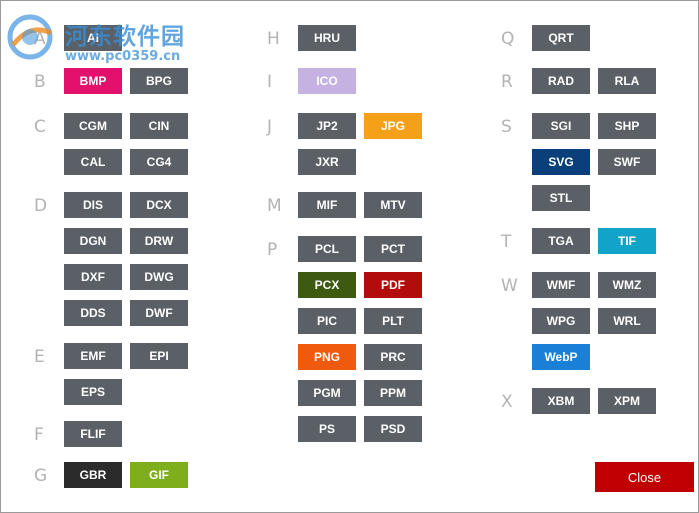  Describe the element at coordinates (93, 356) in the screenshot. I see `format-button-emf: EMF` at that location.